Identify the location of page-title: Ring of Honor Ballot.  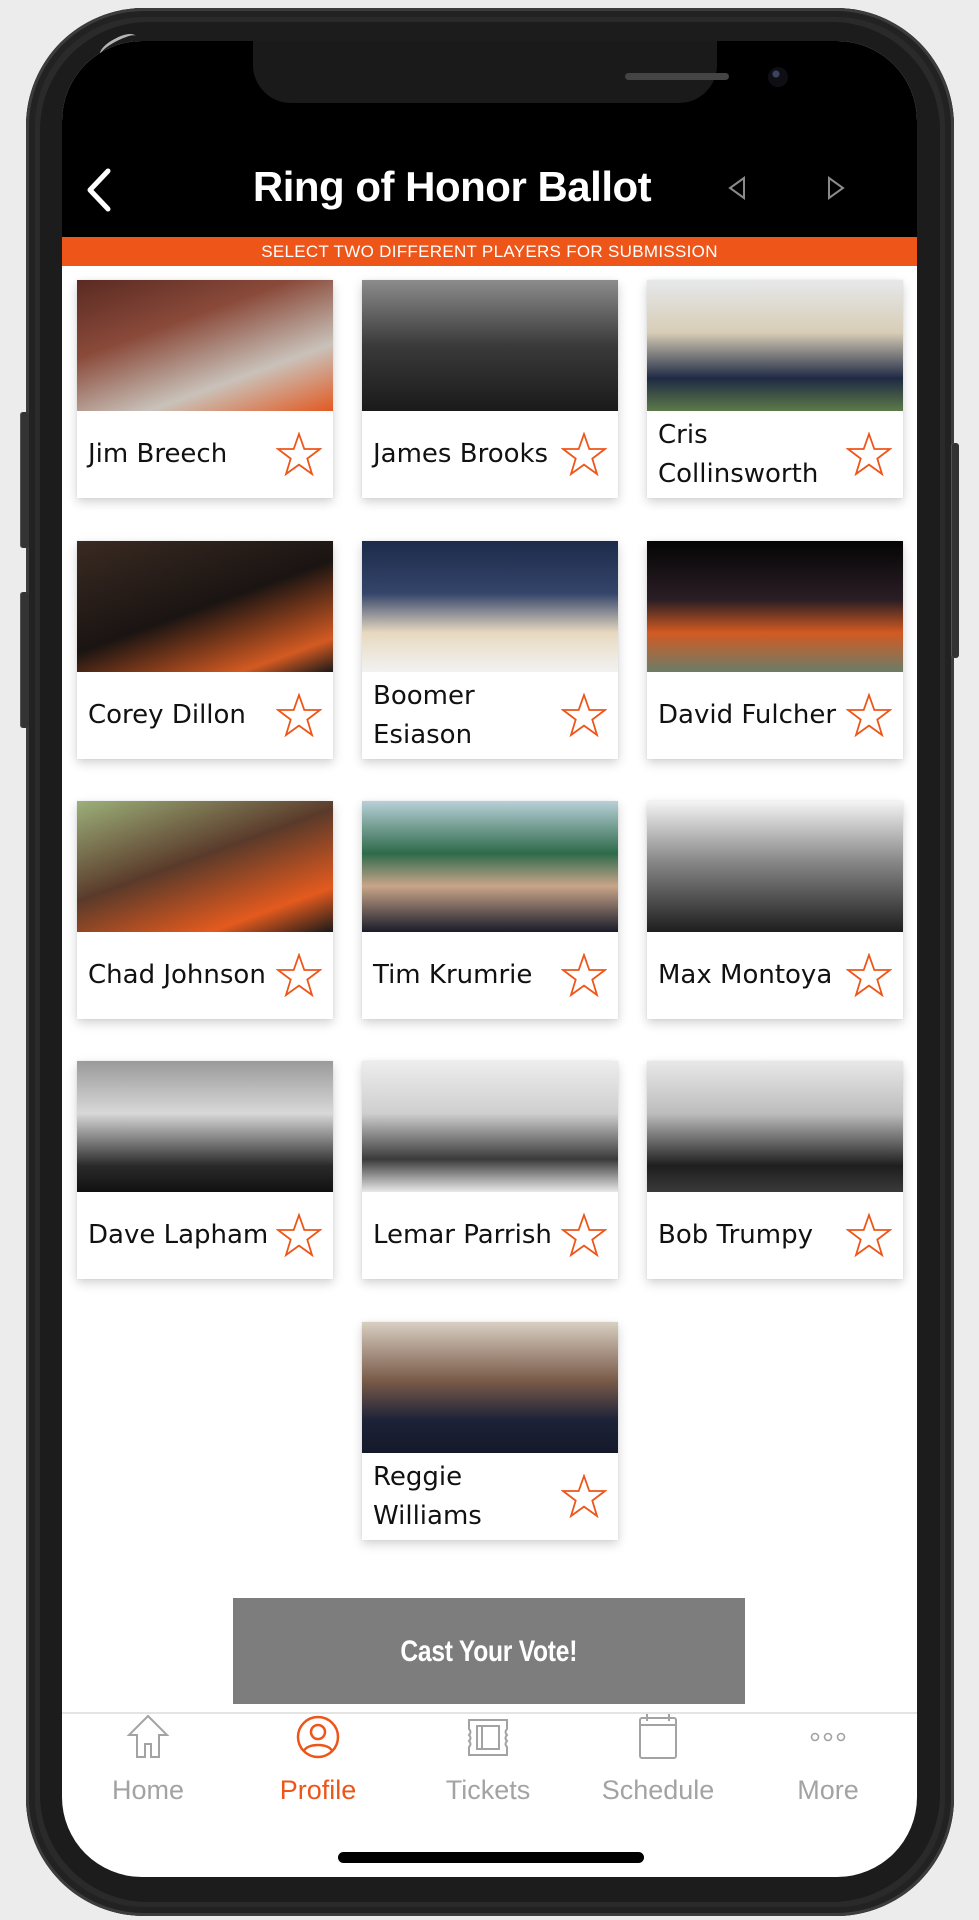
(452, 186).